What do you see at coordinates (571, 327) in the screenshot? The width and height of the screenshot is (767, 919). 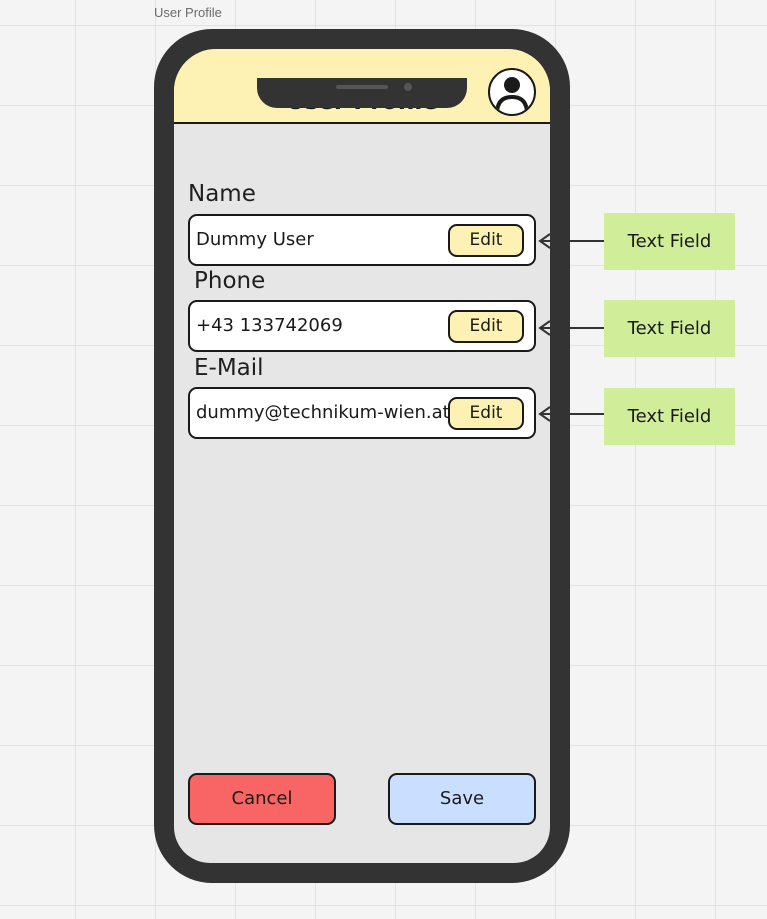 I see `annotation-connectors` at bounding box center [571, 327].